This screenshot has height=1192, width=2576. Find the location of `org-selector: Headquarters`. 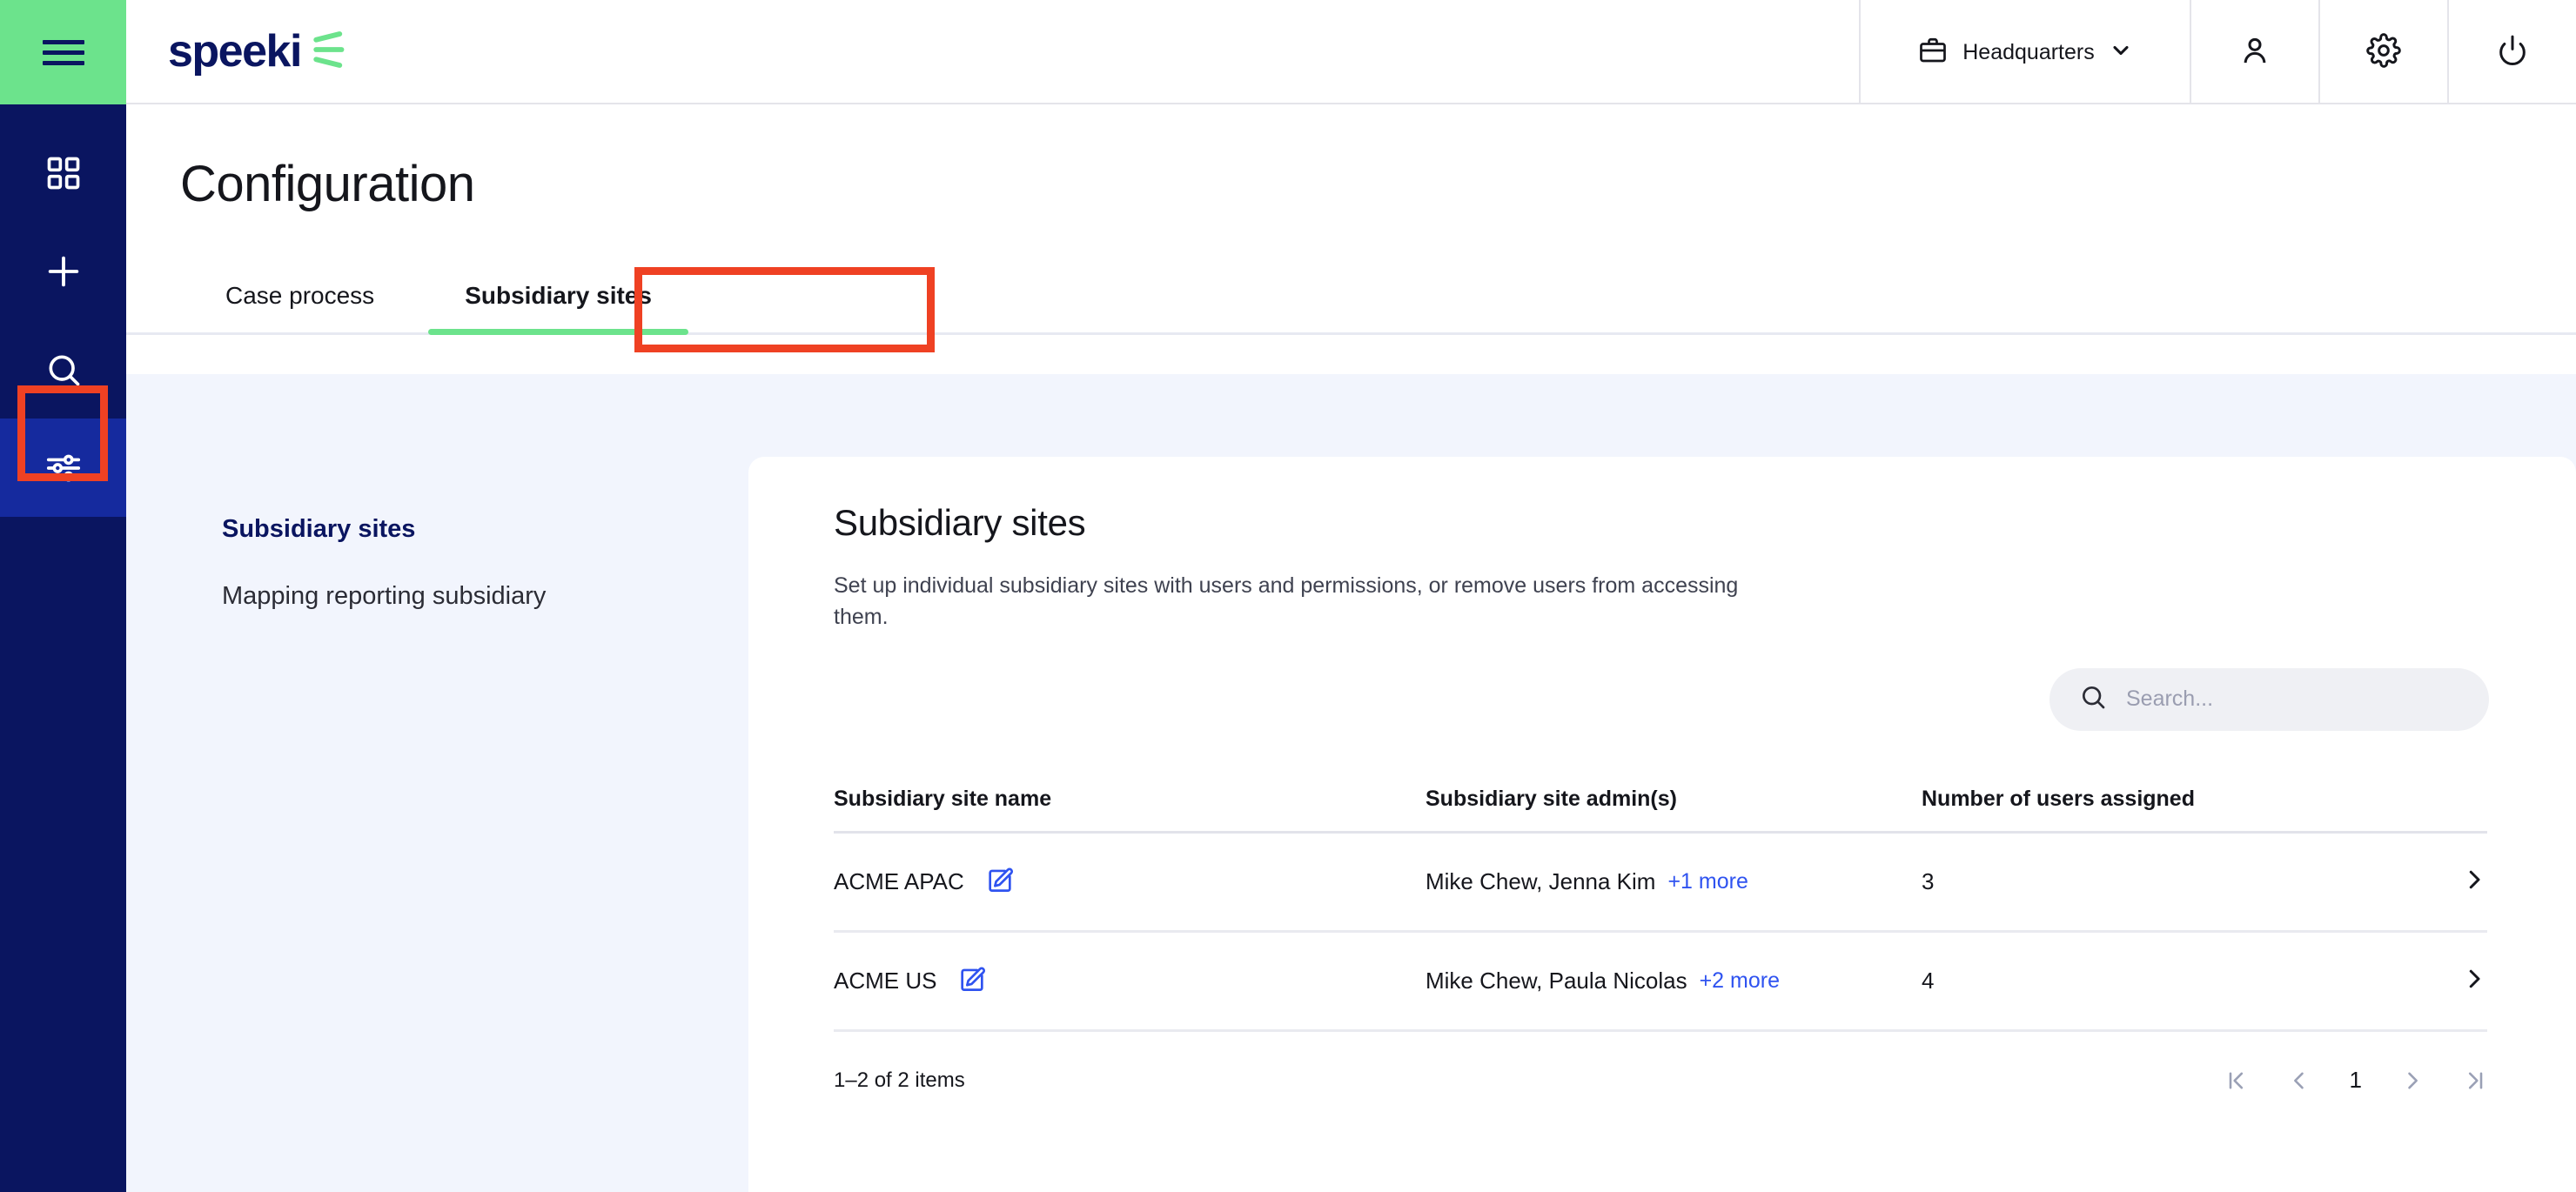

org-selector: Headquarters is located at coordinates (2024, 52).